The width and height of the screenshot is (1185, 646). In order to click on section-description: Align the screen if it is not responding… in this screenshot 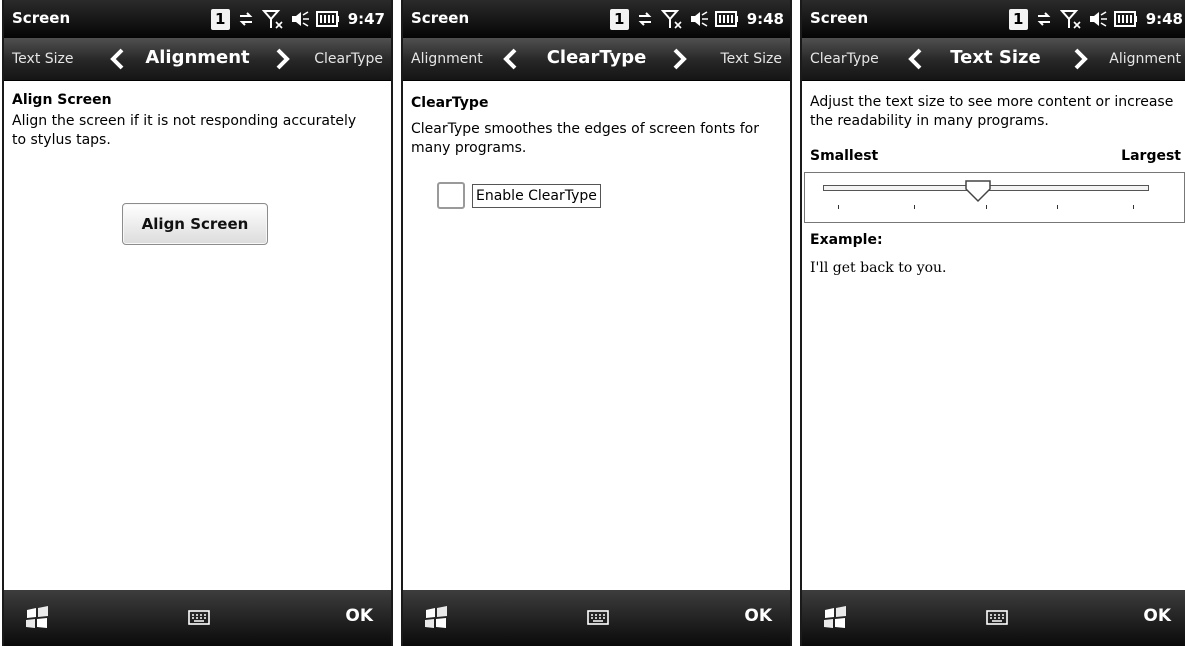, I will do `click(184, 130)`.